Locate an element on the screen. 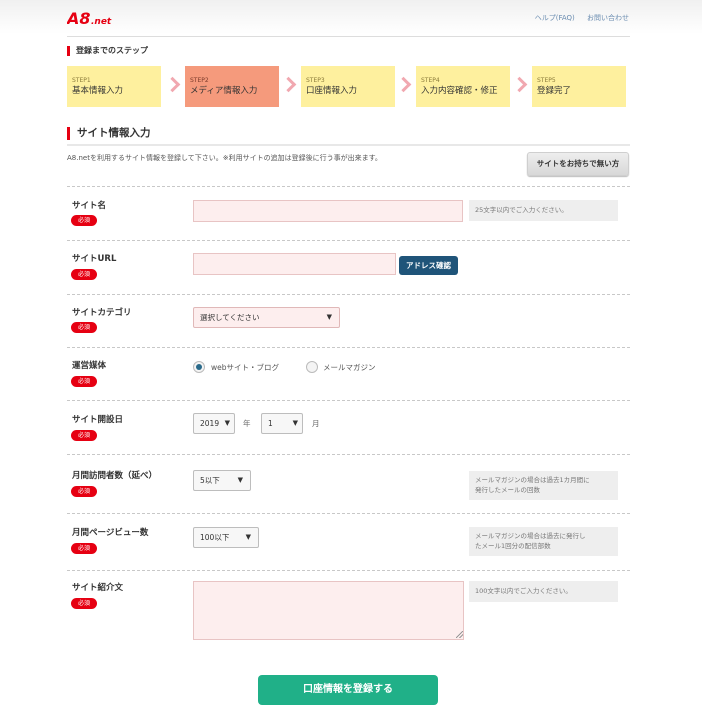 This screenshot has height=705, width=702. opened-date-label: サイト開設日 is located at coordinates (98, 420).